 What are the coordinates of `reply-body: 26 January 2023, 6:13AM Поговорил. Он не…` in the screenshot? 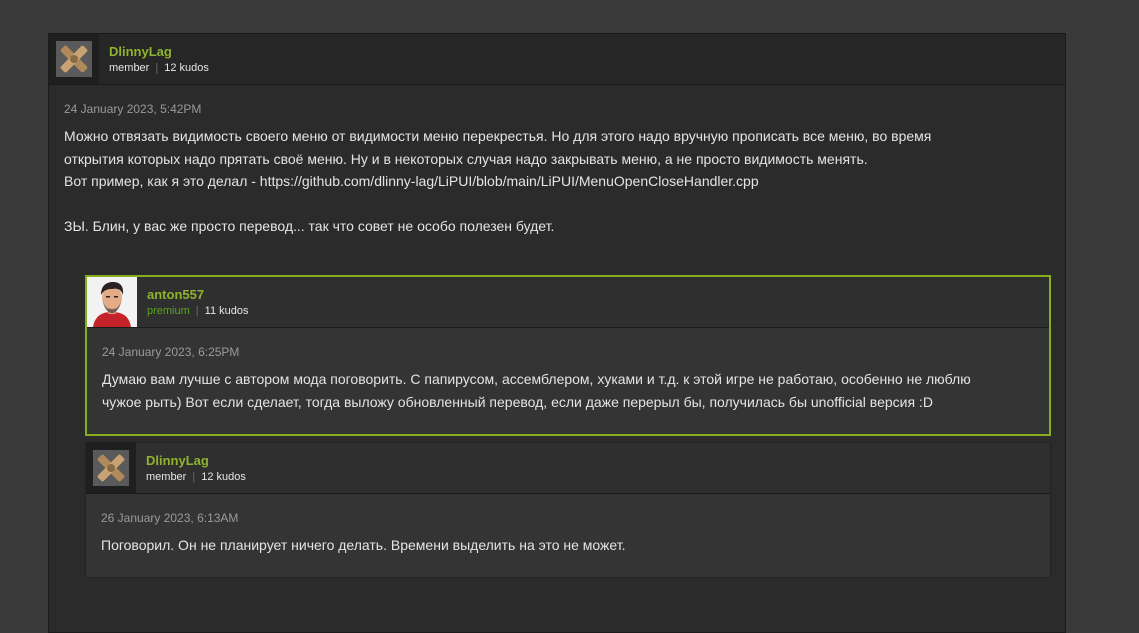 It's located at (568, 530).